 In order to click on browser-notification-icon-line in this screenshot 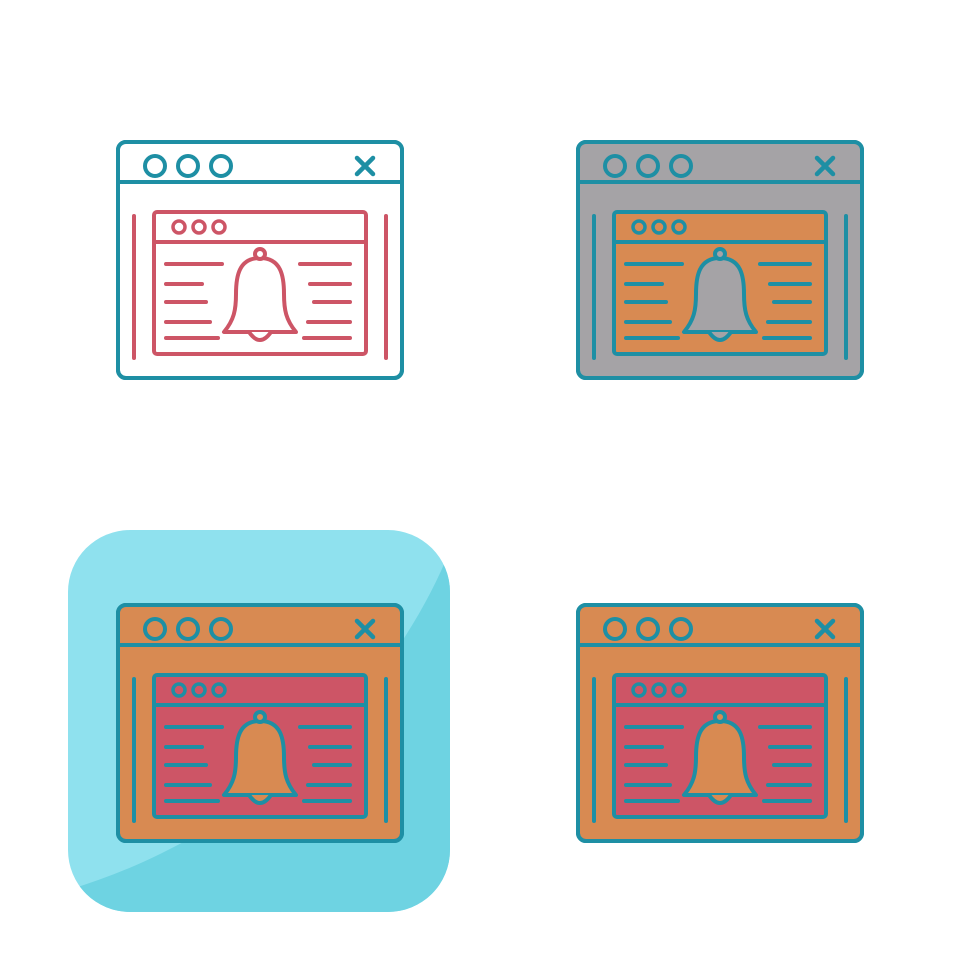, I will do `click(260, 260)`.